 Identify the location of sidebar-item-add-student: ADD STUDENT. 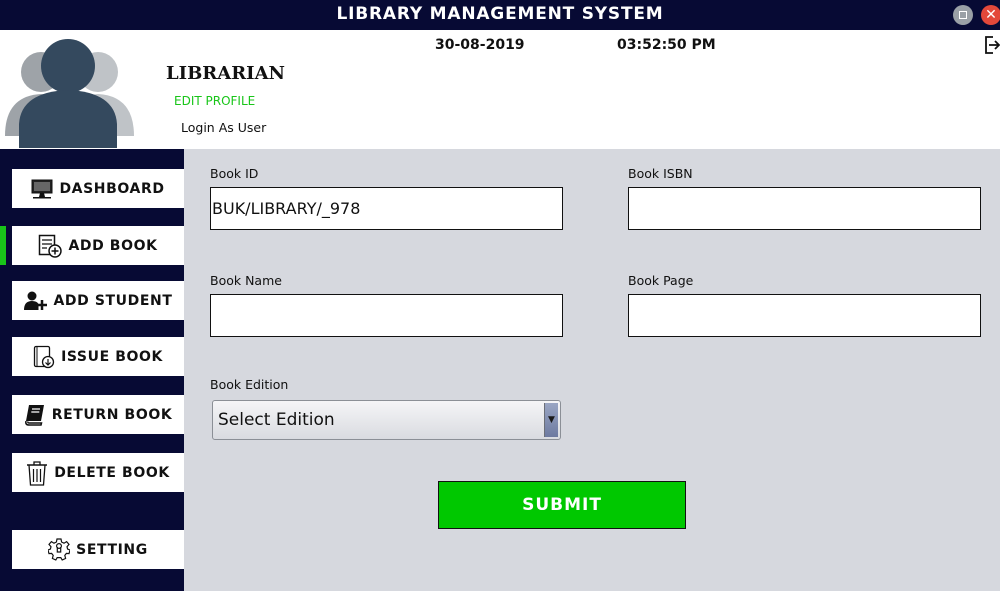
(98, 300).